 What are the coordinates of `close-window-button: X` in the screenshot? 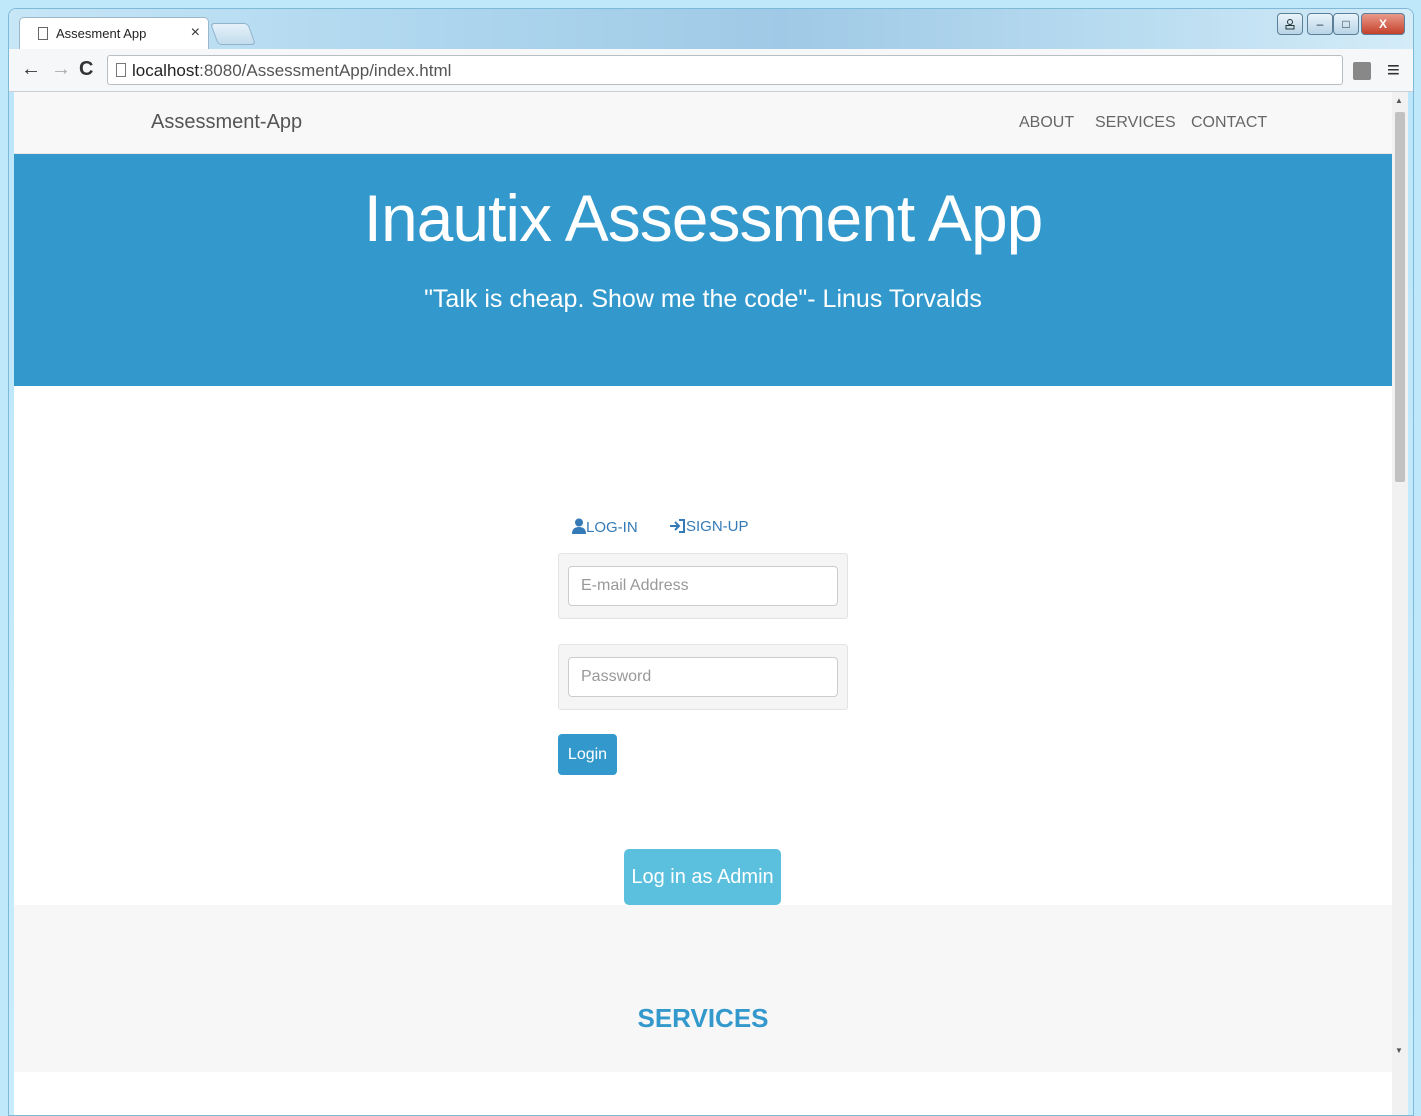 It's located at (1383, 24).